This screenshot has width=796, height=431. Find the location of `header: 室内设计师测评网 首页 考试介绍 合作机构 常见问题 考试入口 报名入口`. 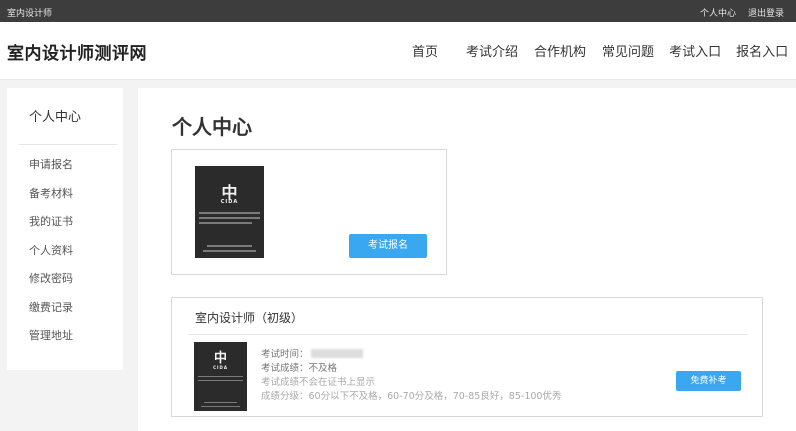

header: 室内设计师测评网 首页 考试介绍 合作机构 常见问题 考试入口 报名入口 is located at coordinates (398, 51).